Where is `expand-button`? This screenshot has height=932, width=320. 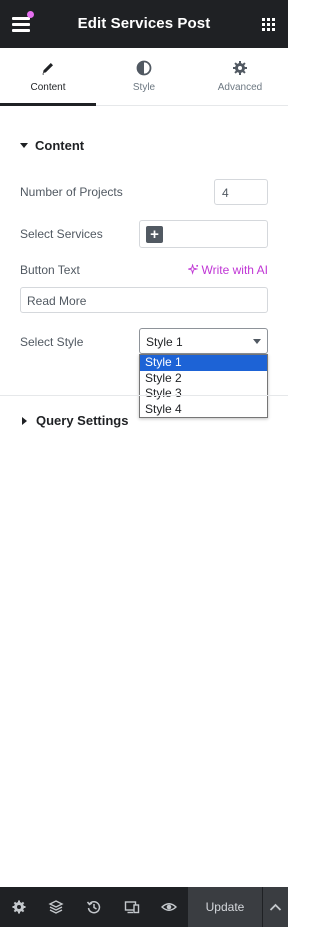 expand-button is located at coordinates (275, 907).